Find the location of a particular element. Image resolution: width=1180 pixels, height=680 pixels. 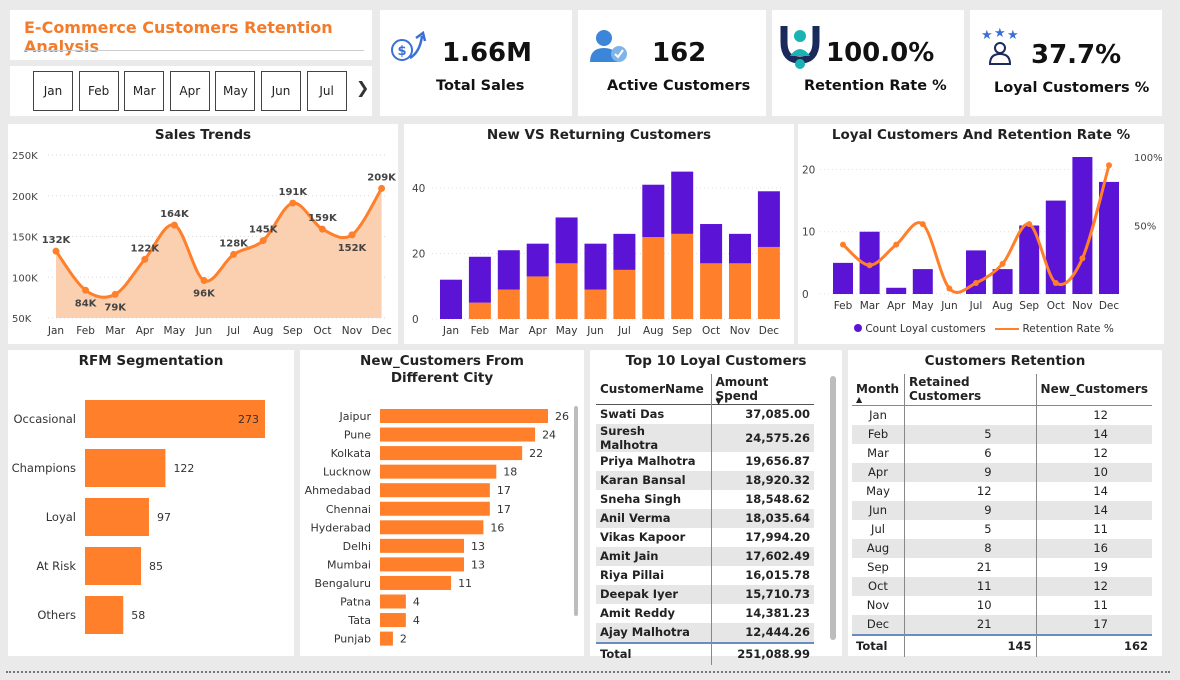

month-button-may: May is located at coordinates (235, 91).